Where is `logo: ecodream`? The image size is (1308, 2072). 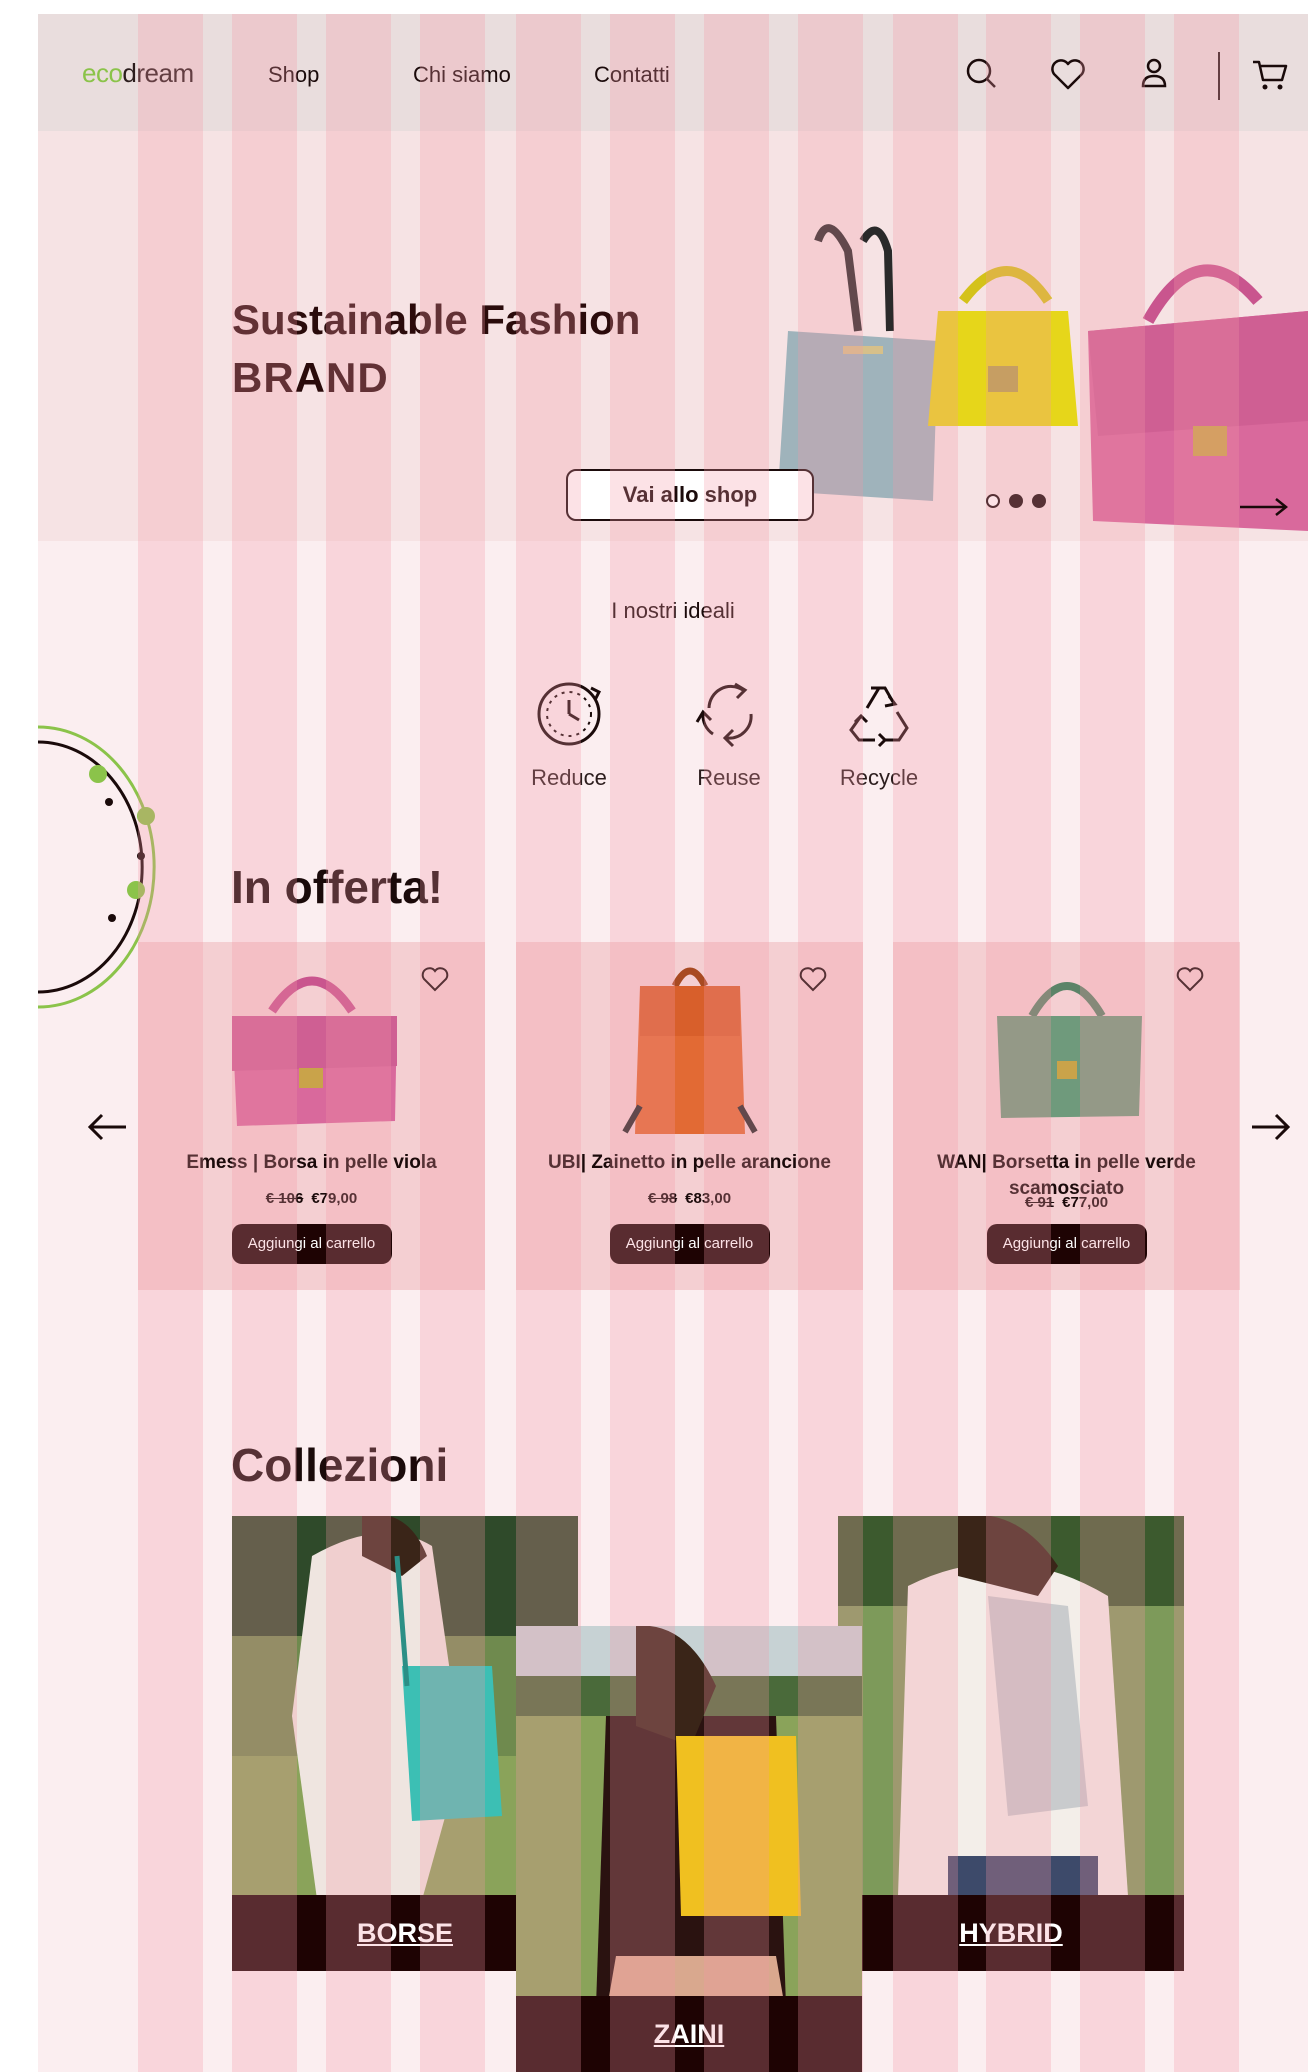
logo: ecodream is located at coordinates (138, 73).